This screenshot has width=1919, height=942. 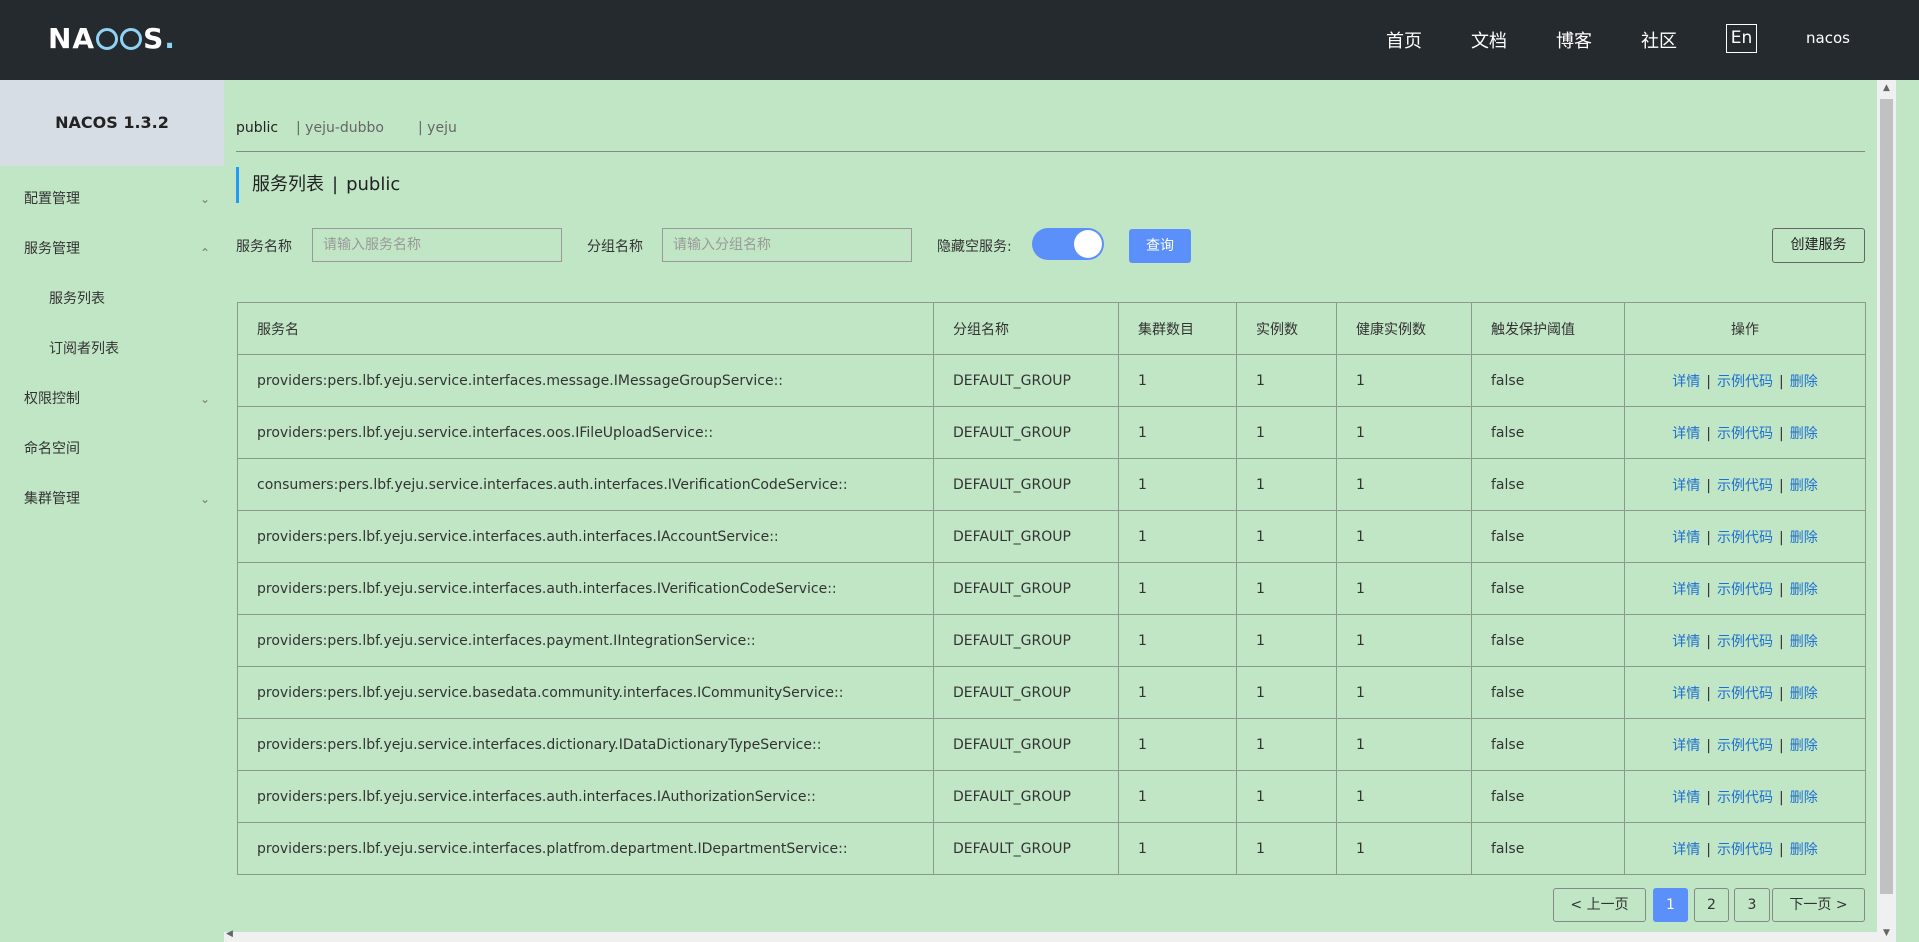 I want to click on create-service-button: 创建服务, so click(x=1818, y=245).